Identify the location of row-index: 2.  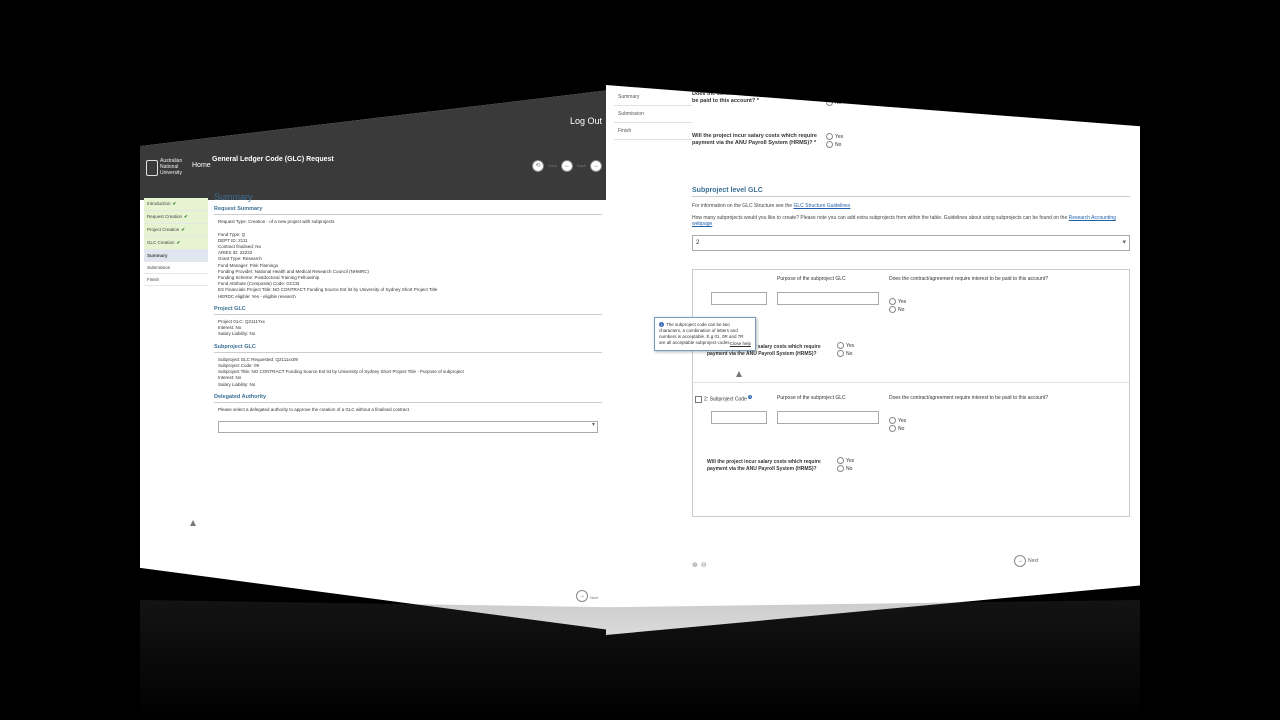
(705, 399).